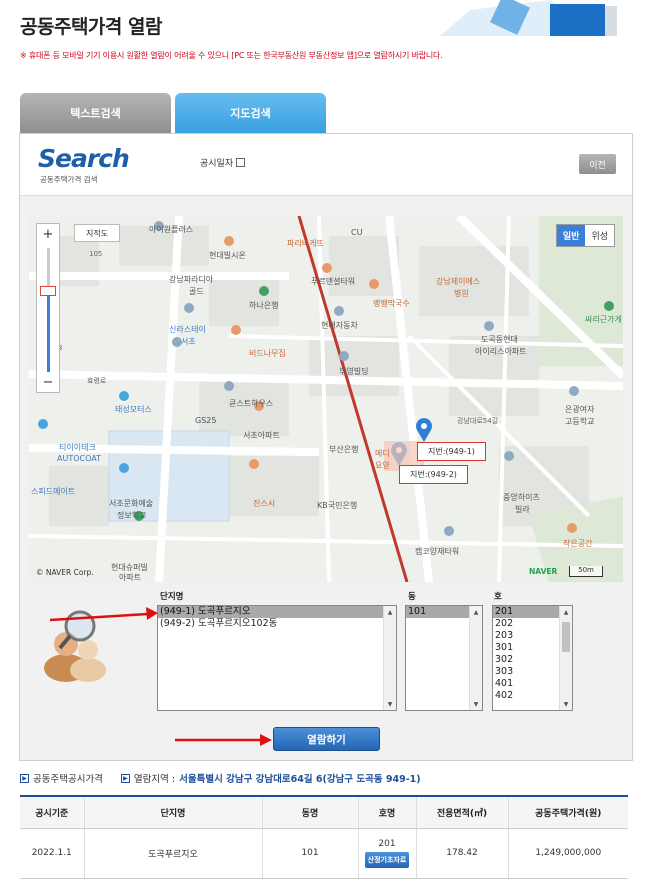  I want to click on cell-area: 178.42, so click(462, 853).